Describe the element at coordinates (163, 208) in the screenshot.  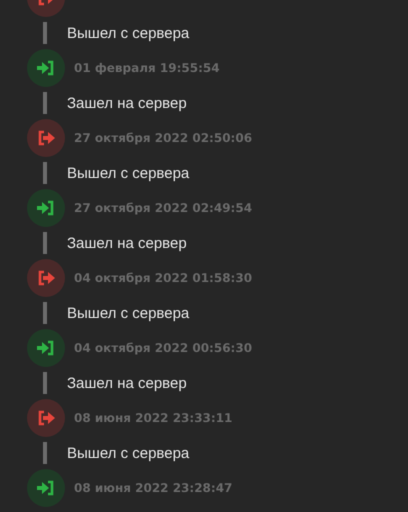
I see `timestamp: 27 октября 2022 02:49:54` at that location.